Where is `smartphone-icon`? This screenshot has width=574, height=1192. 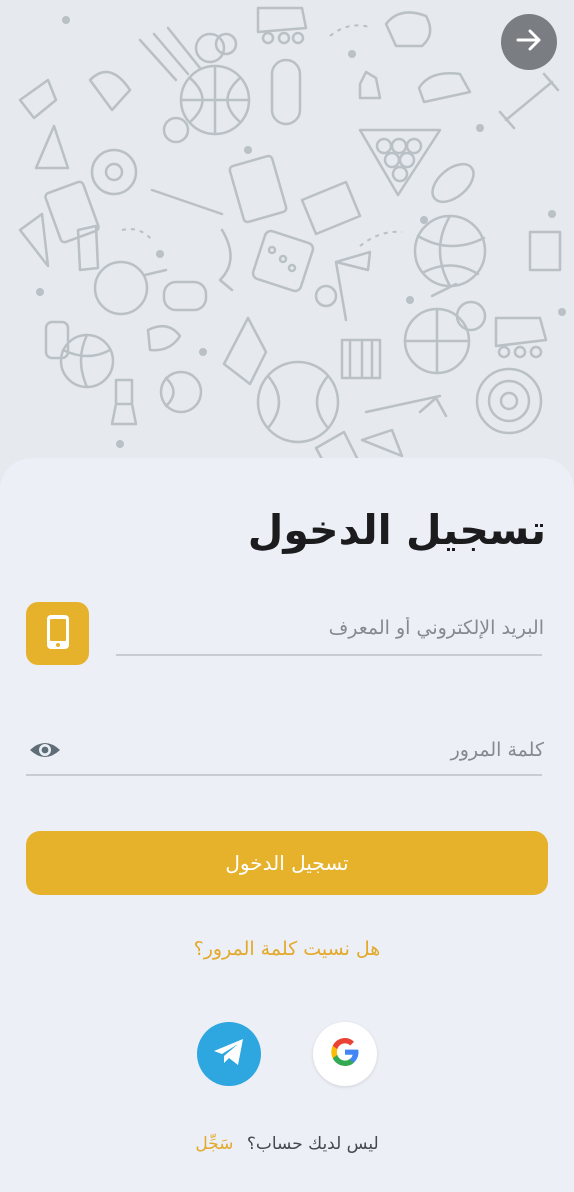
smartphone-icon is located at coordinates (58, 634).